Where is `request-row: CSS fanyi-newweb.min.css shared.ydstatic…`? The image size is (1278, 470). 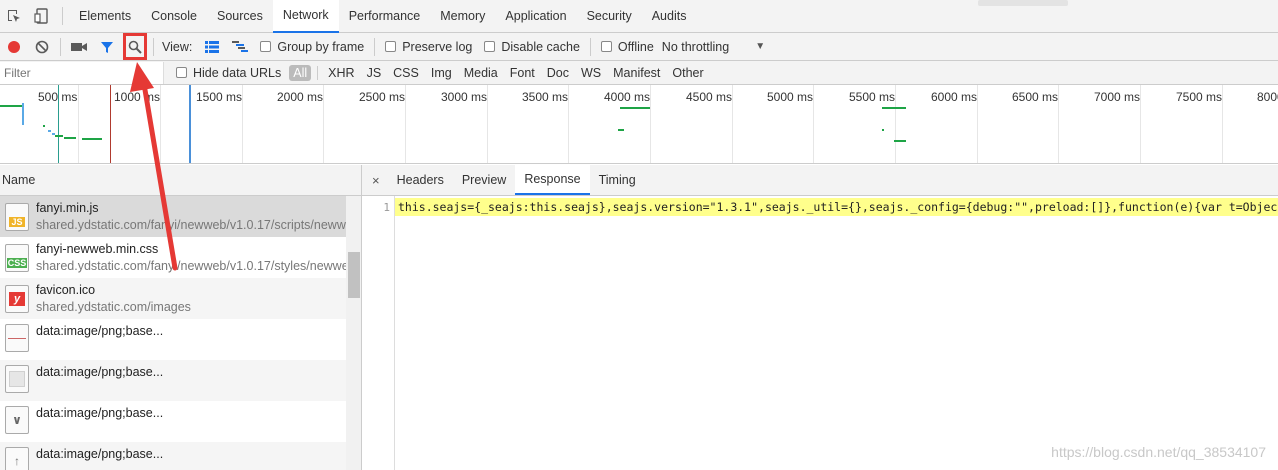
request-row: CSS fanyi-newweb.min.css shared.ydstatic… is located at coordinates (173, 257).